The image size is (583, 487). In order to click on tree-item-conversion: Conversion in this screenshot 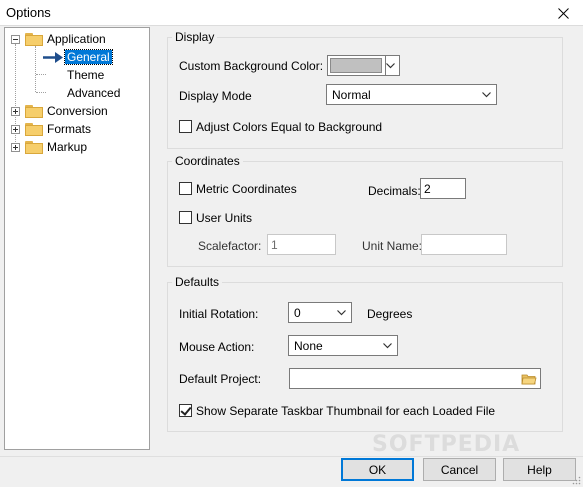, I will do `click(77, 111)`.